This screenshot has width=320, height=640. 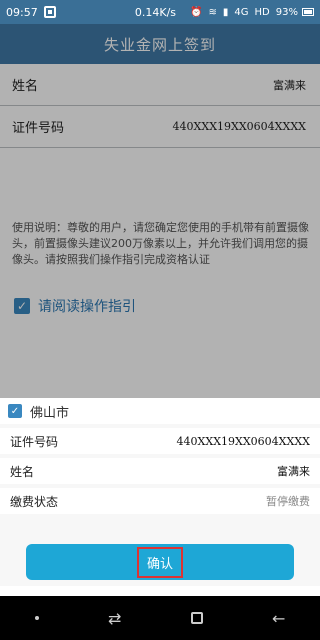 What do you see at coordinates (225, 12) in the screenshot?
I see `signal-icon: ▮` at bounding box center [225, 12].